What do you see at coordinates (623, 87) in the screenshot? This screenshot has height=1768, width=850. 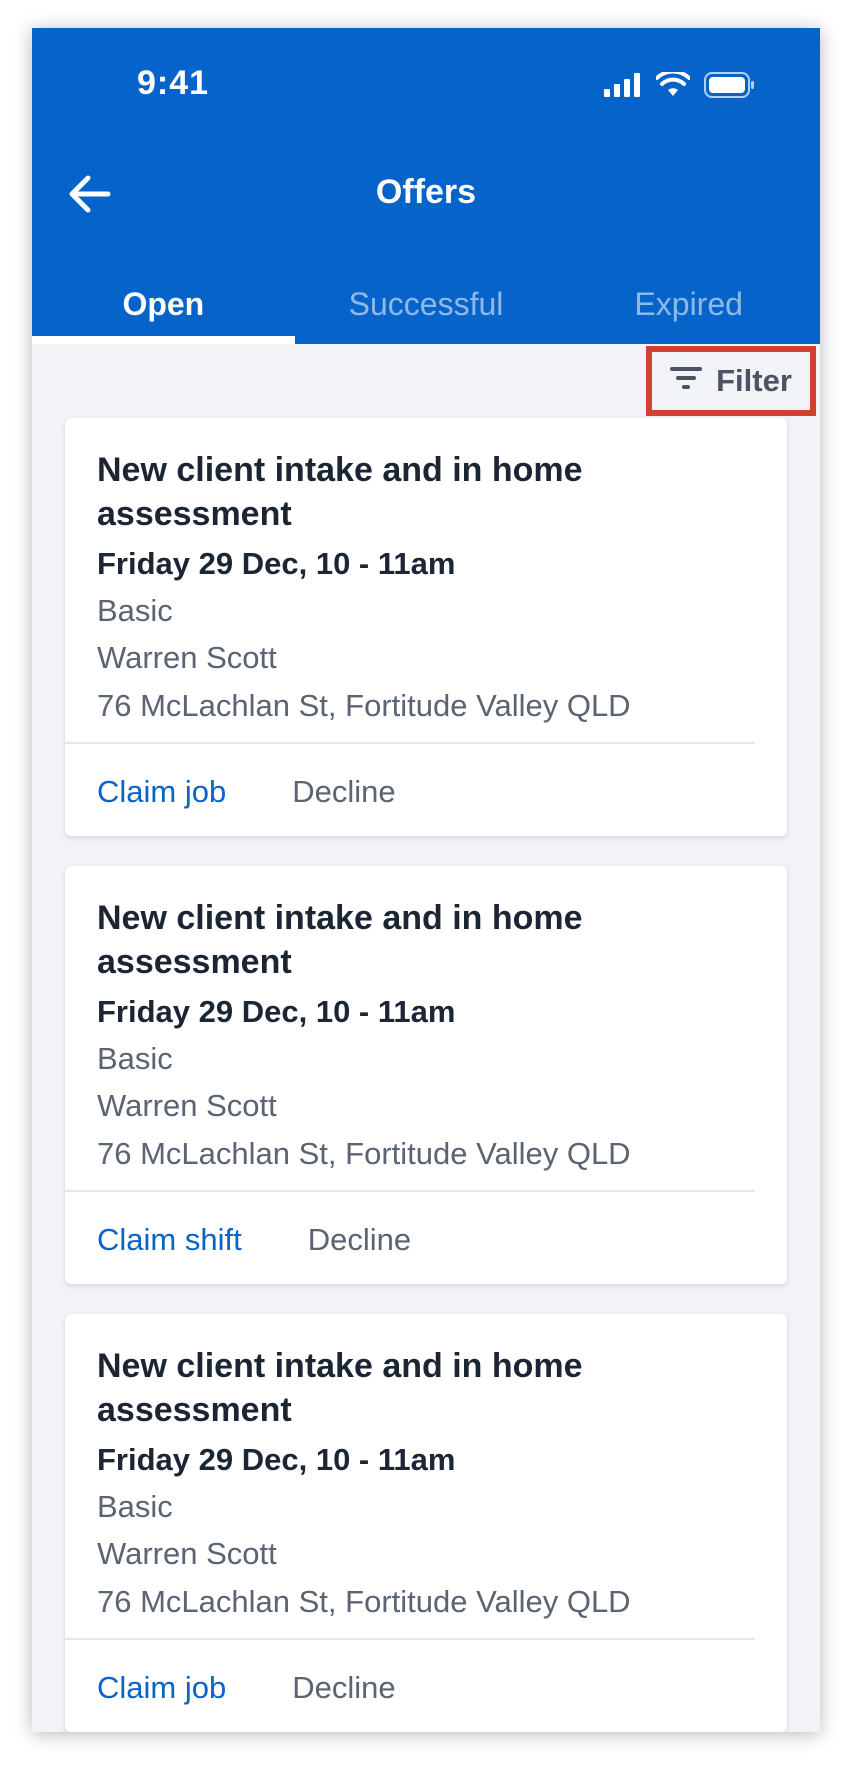 I see `signal-icon` at bounding box center [623, 87].